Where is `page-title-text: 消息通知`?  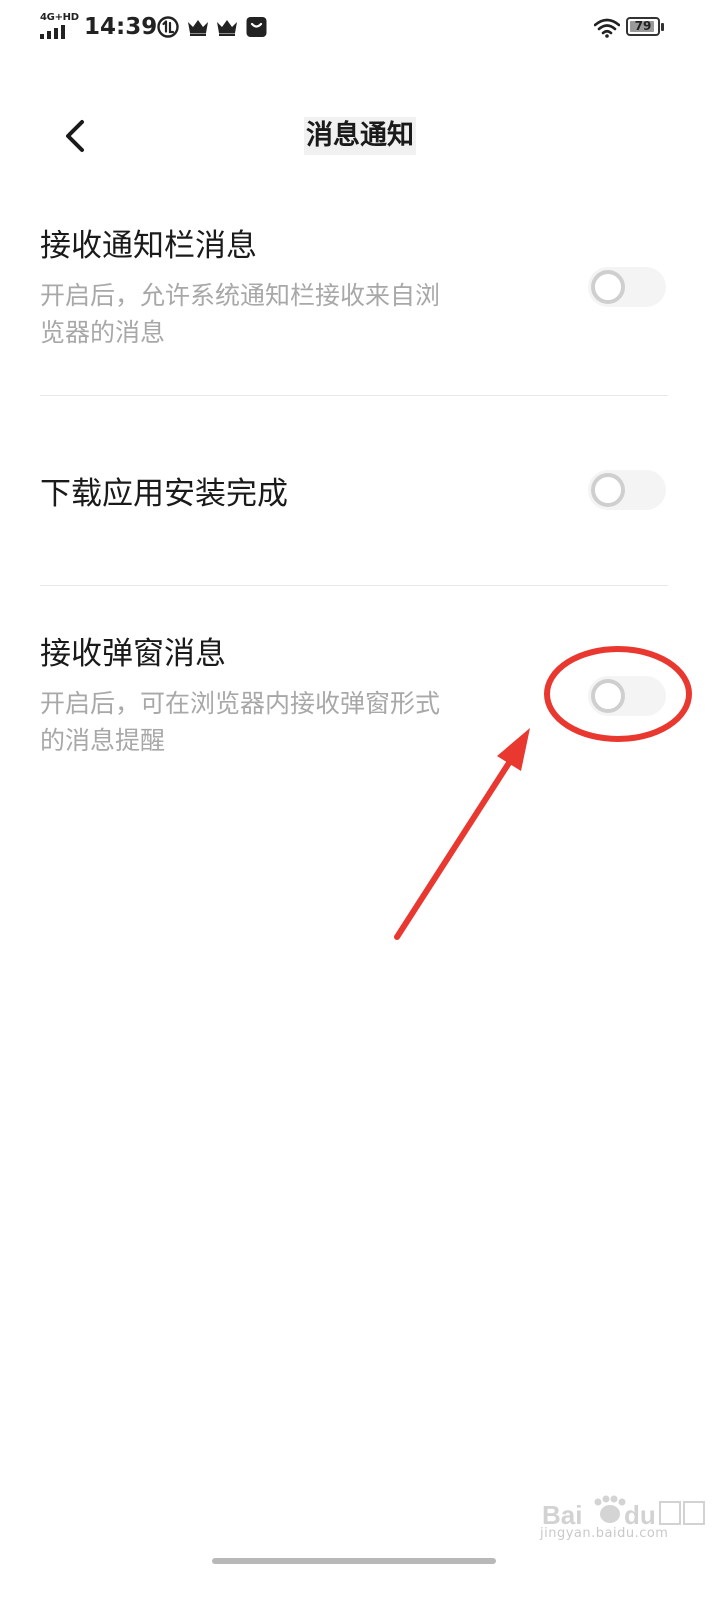 page-title-text: 消息通知 is located at coordinates (360, 136).